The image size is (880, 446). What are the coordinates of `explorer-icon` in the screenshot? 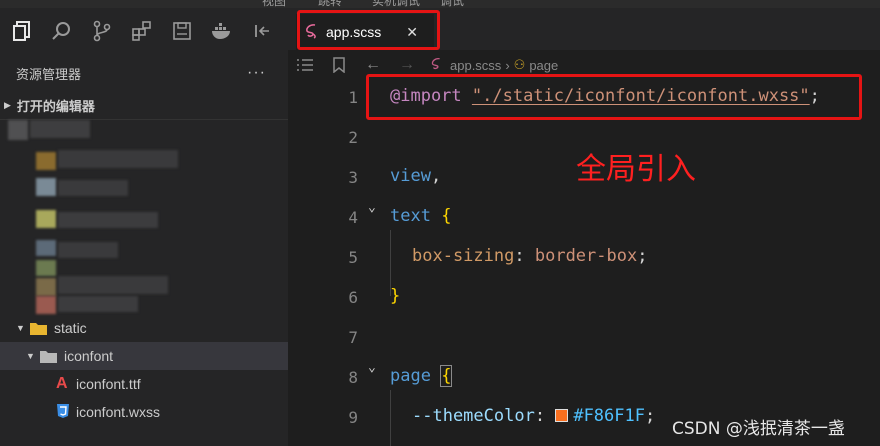 It's located at (22, 31).